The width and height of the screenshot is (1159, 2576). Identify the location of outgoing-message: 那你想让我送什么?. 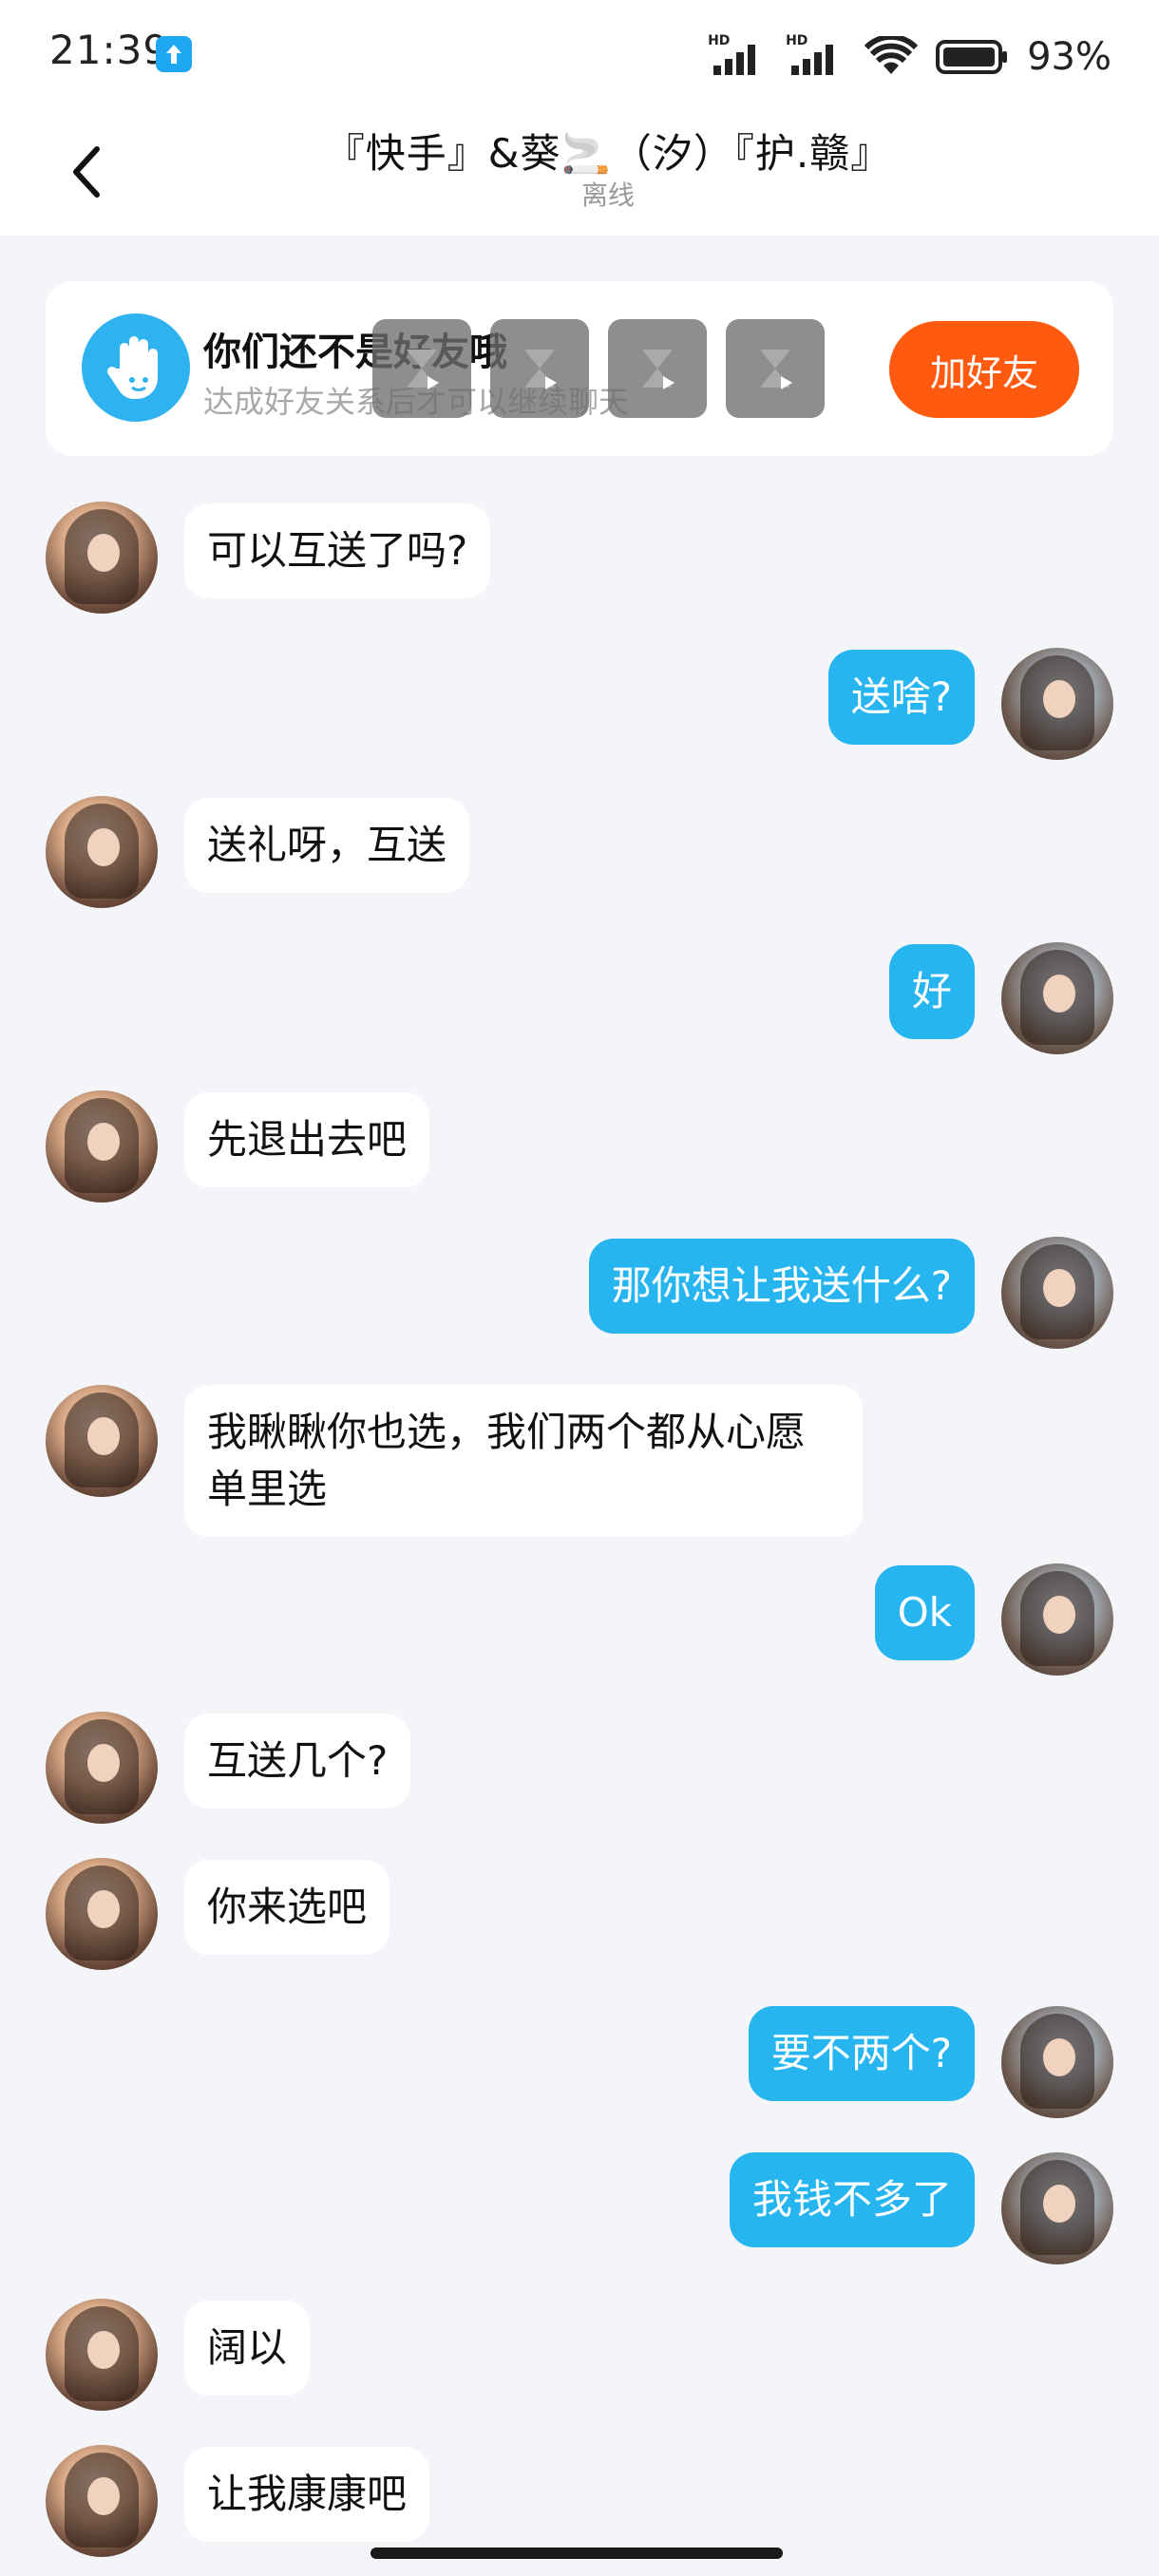
(781, 1286).